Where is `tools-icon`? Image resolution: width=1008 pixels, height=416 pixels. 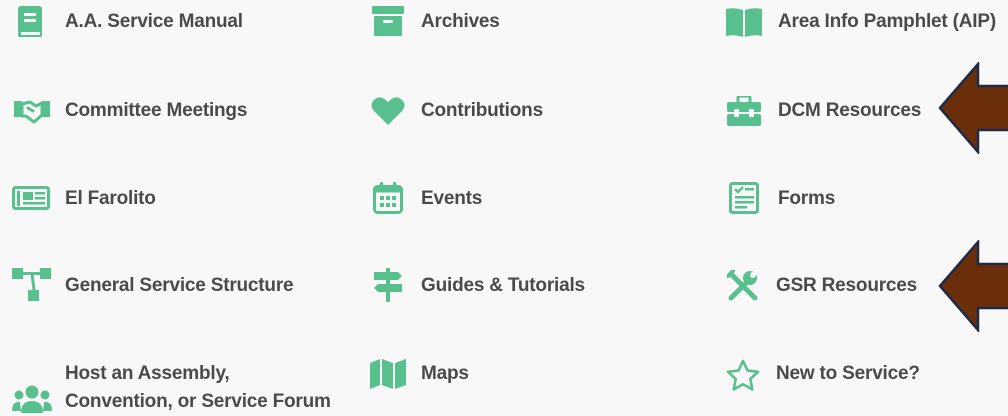 tools-icon is located at coordinates (742, 285).